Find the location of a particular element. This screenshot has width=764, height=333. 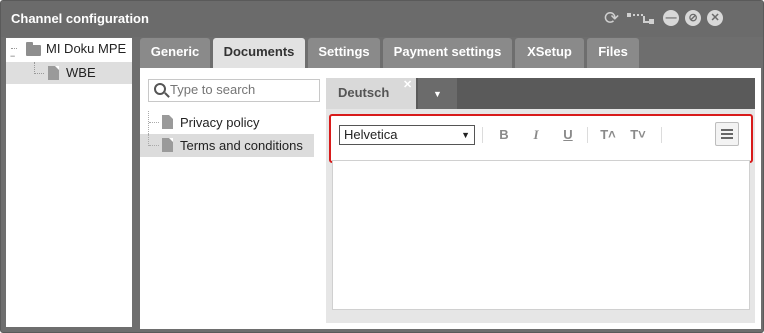

font-family-value: Helvetica is located at coordinates (371, 134).